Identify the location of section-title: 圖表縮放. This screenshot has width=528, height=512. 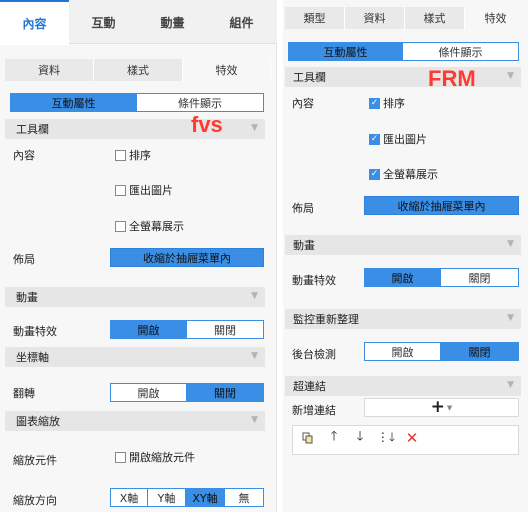
(38, 421).